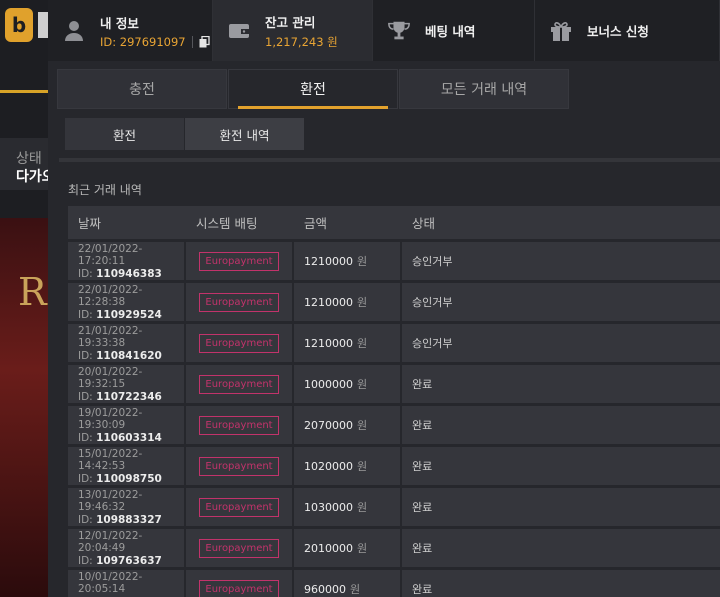  I want to click on tab-deposit: 충전, so click(142, 89).